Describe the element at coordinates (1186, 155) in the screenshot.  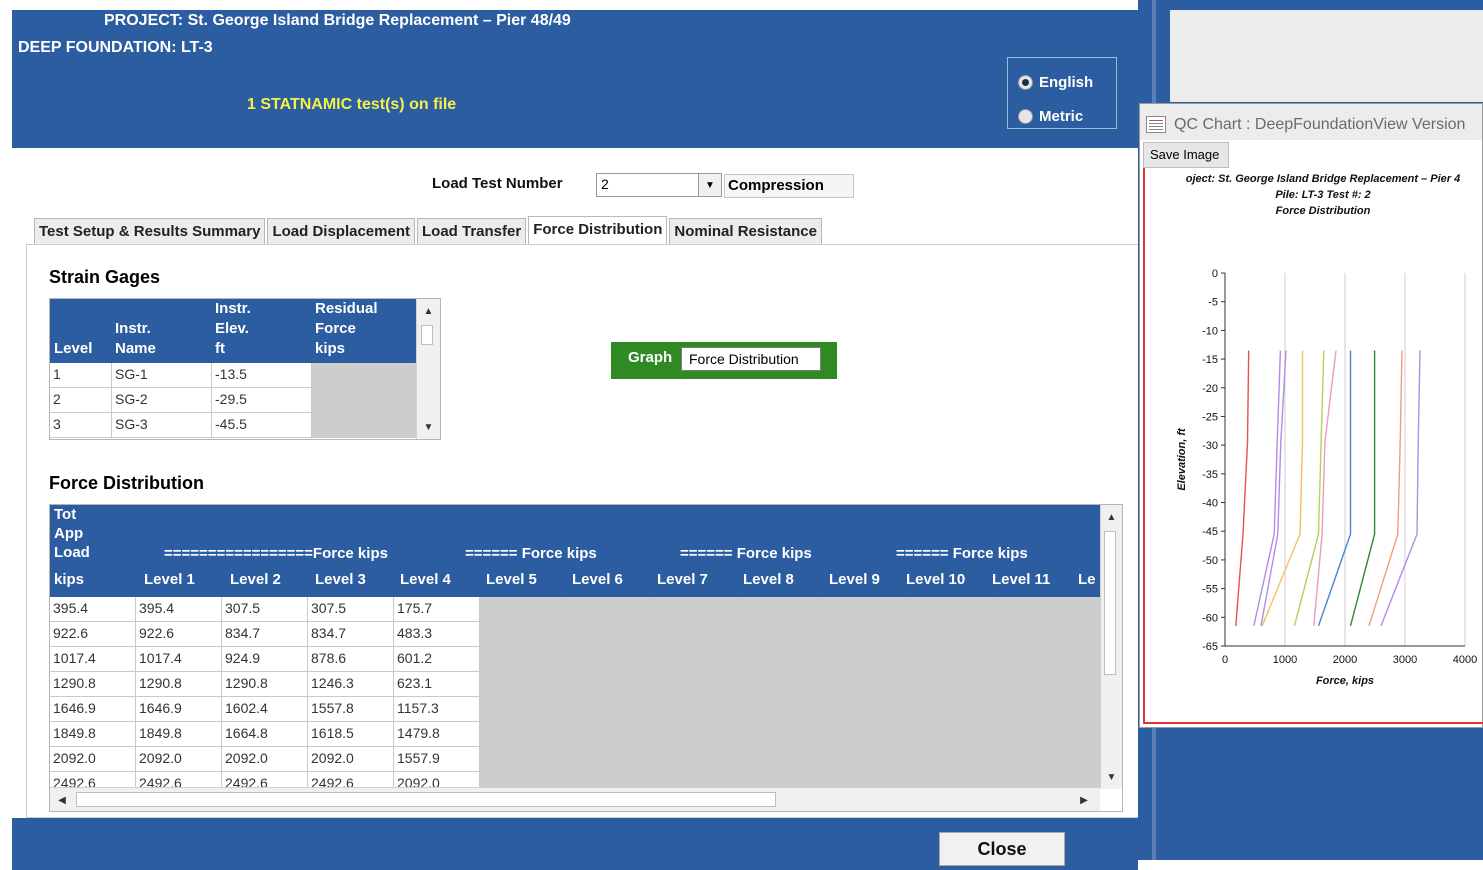
I see `save-image-button: Save Image` at that location.